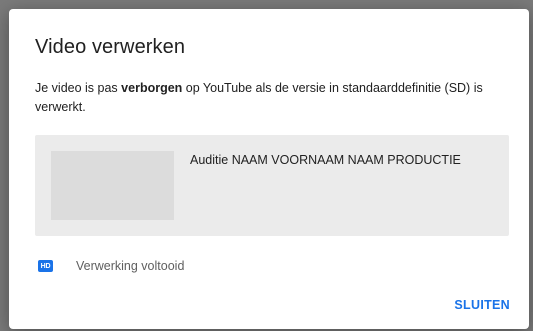  Describe the element at coordinates (45, 266) in the screenshot. I see `hd-icon: HD` at that location.